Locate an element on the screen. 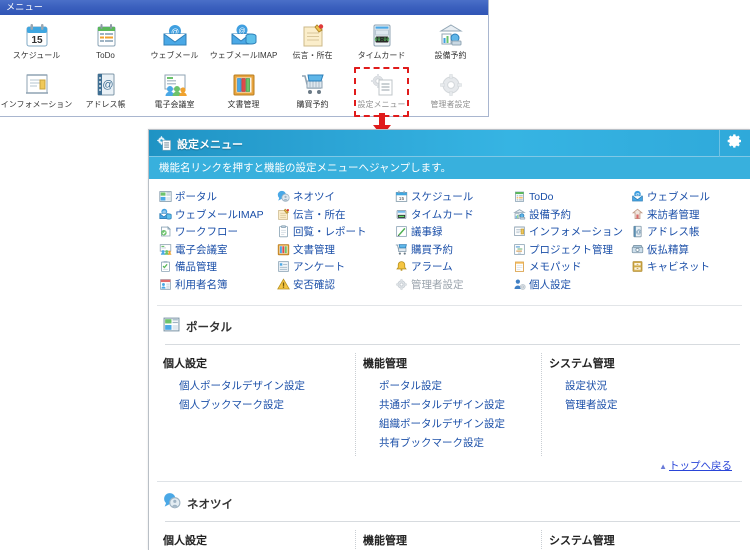 The width and height of the screenshot is (750, 550). feature-link-portal: ポータル is located at coordinates (218, 196).